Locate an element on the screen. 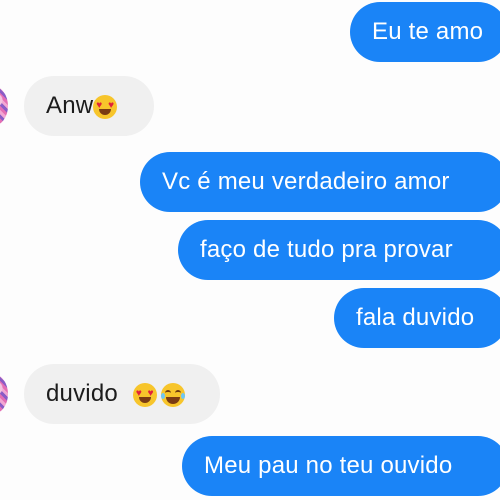 The image size is (500, 500). message-text: duvido is located at coordinates (82, 393).